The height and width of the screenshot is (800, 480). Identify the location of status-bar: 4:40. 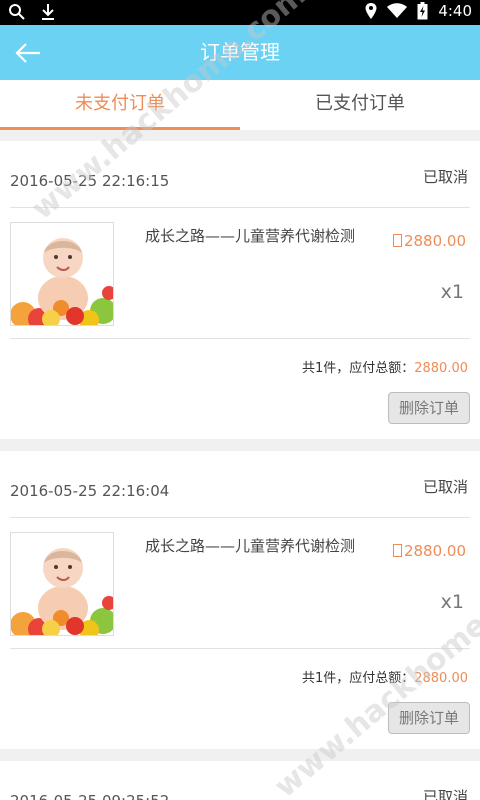
(240, 12).